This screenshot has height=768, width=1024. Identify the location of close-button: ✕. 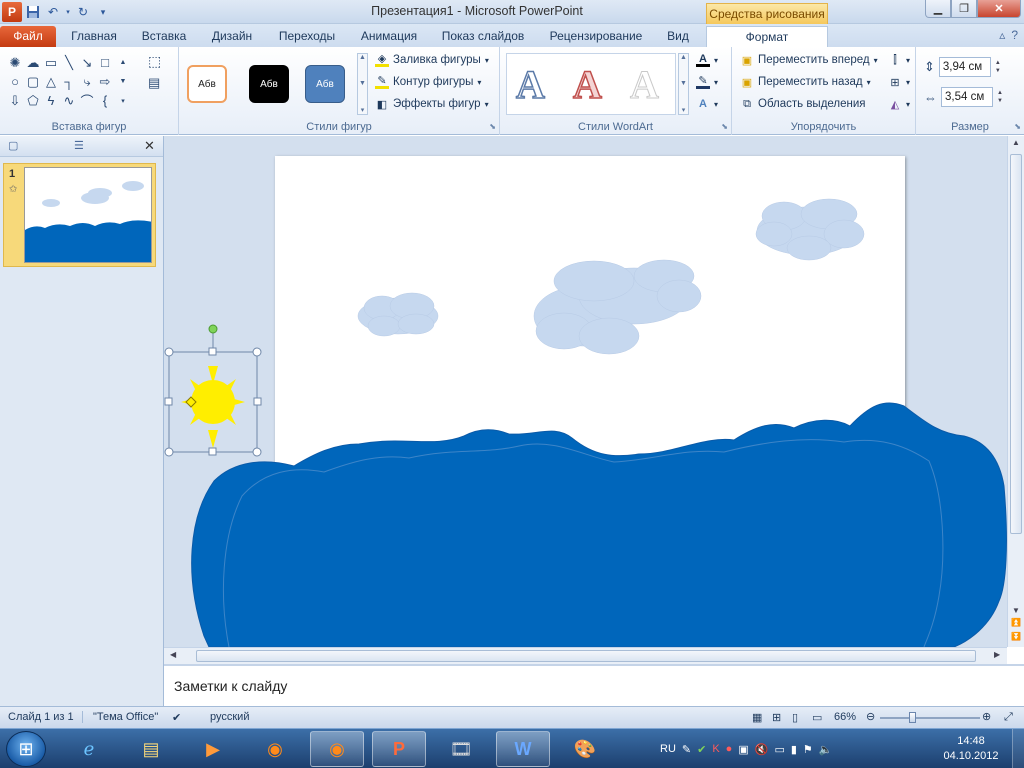
(999, 9).